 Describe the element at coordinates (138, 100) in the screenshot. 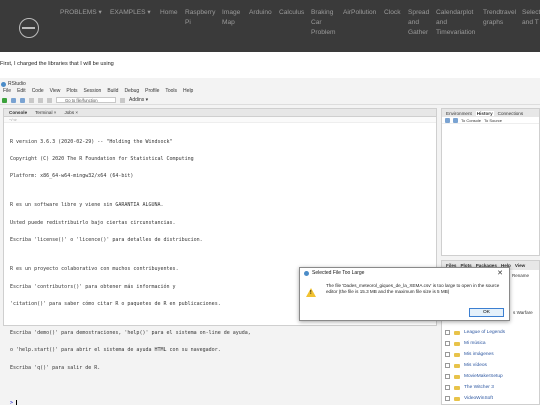

I see `addins-menu: Addins ▾` at that location.